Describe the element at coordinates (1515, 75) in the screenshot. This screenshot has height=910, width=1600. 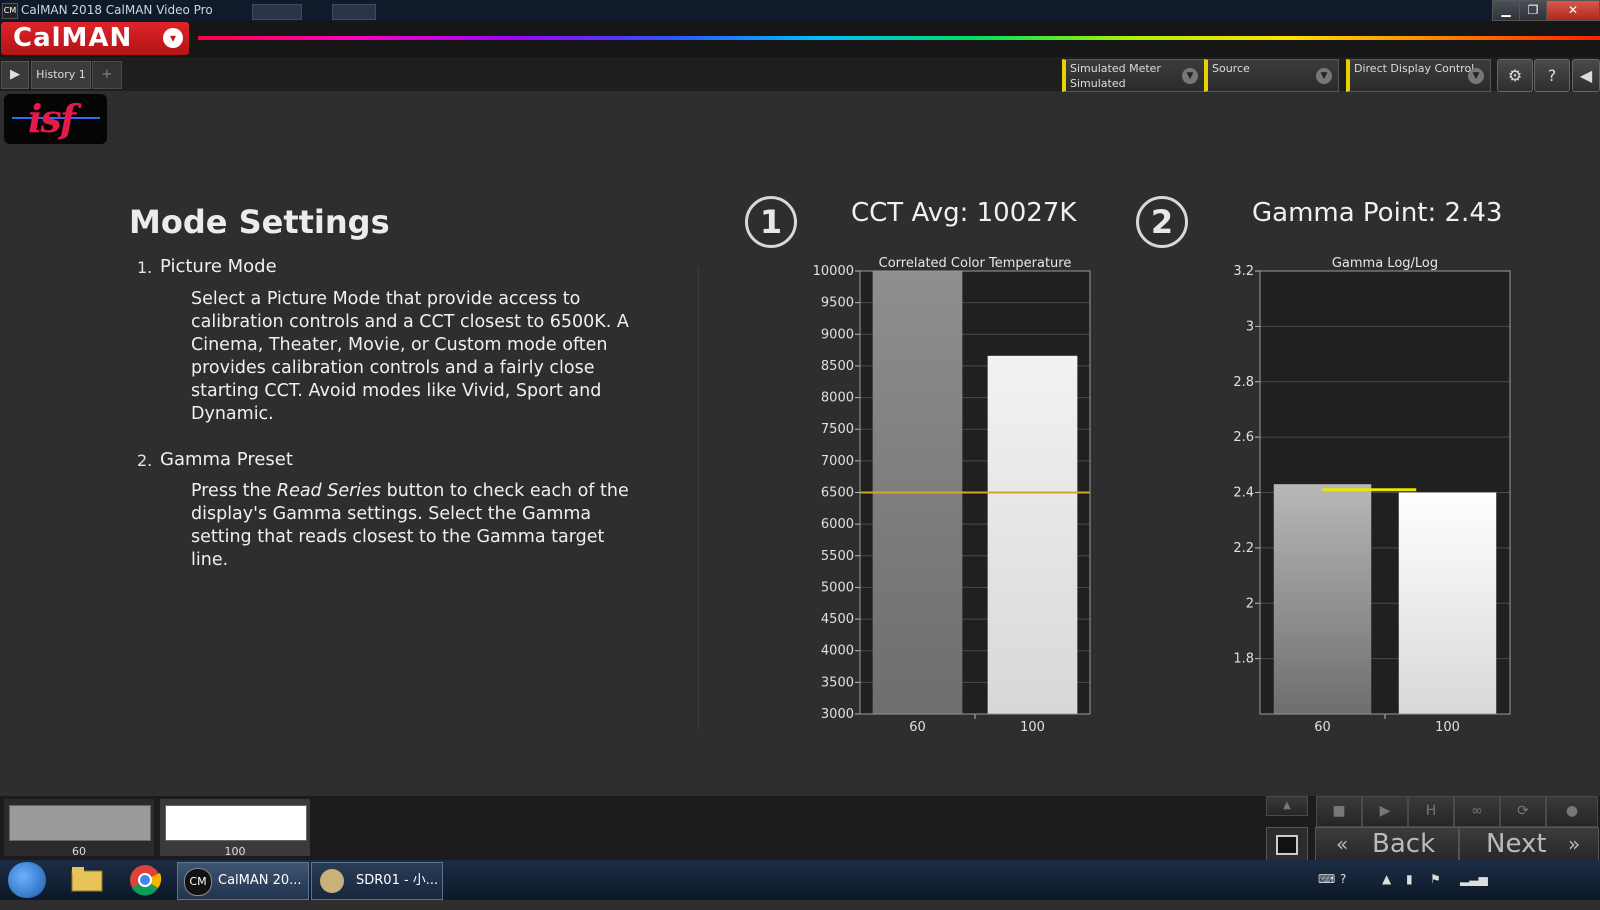
I see `gear-icon: ⚙` at that location.